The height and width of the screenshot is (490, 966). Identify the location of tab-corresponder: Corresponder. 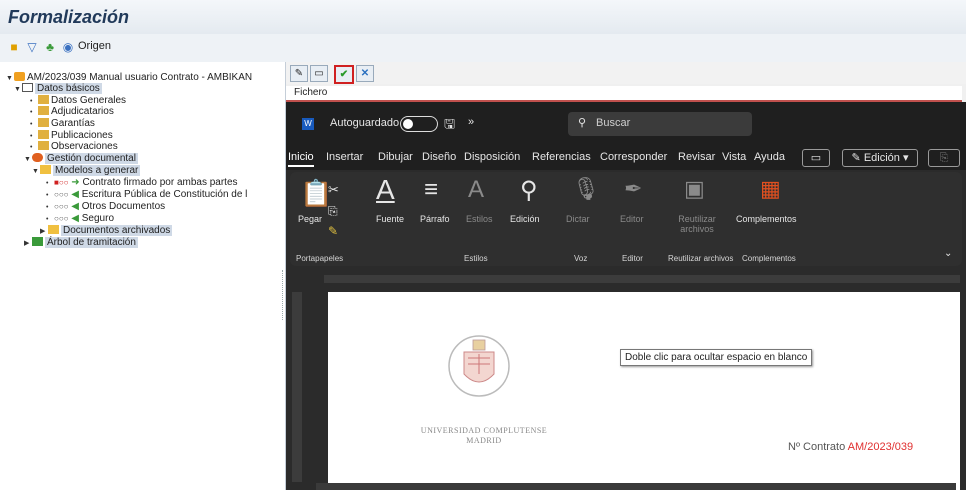
(633, 157).